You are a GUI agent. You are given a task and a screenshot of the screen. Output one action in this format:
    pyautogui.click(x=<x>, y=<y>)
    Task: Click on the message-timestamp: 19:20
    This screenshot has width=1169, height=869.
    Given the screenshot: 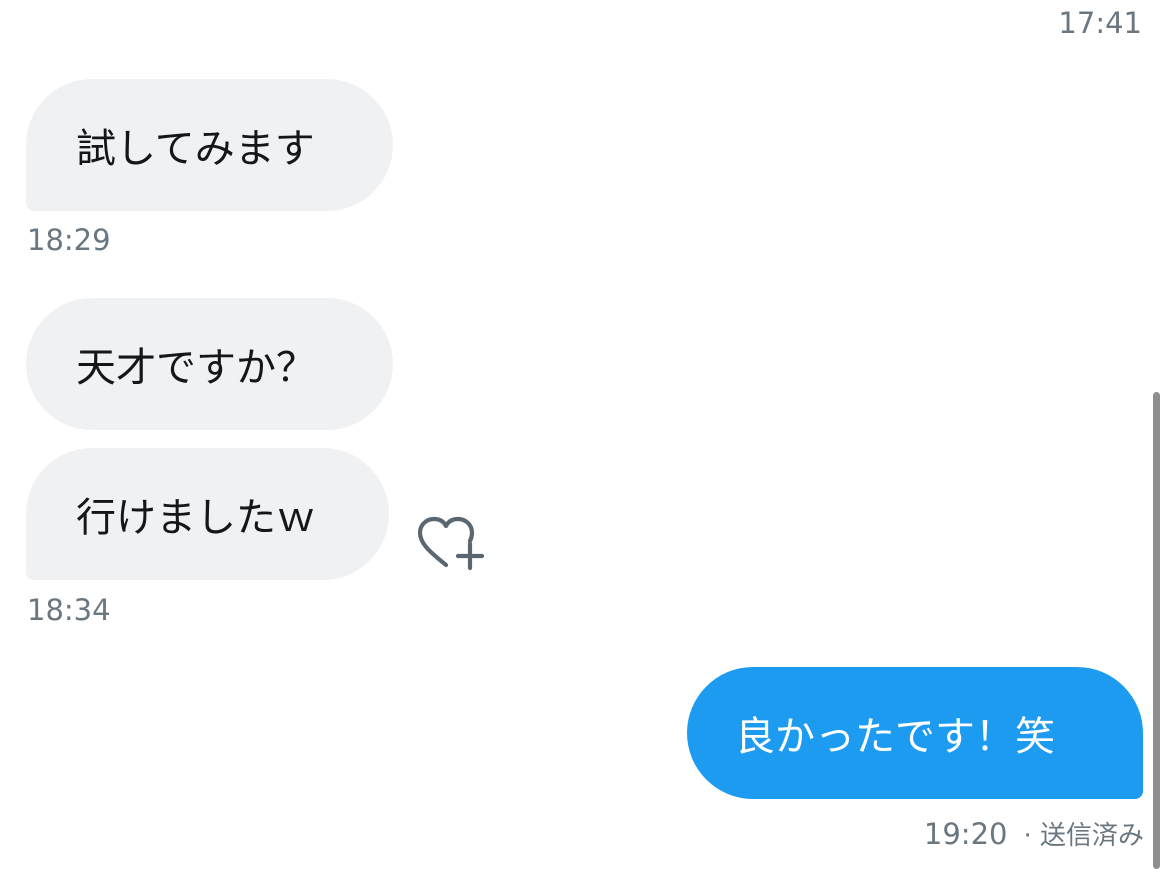 What is the action you would take?
    pyautogui.click(x=965, y=834)
    